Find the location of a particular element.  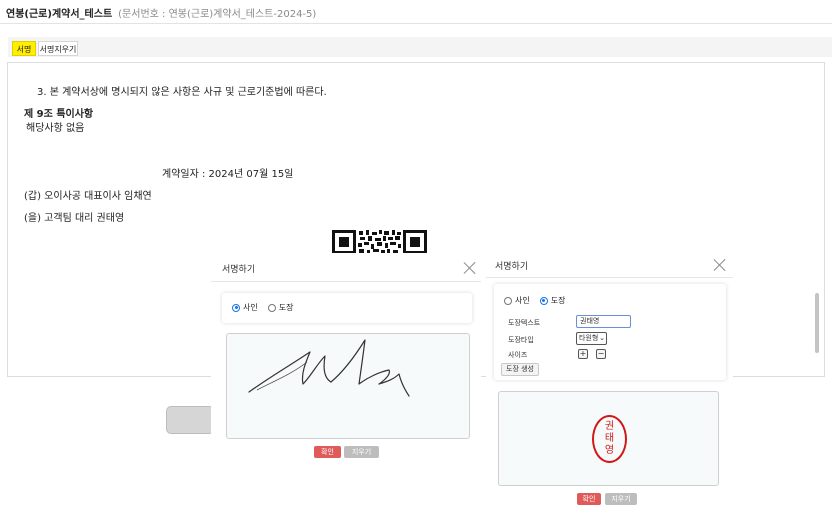

stamp-text-input: 권태영 is located at coordinates (603, 321).